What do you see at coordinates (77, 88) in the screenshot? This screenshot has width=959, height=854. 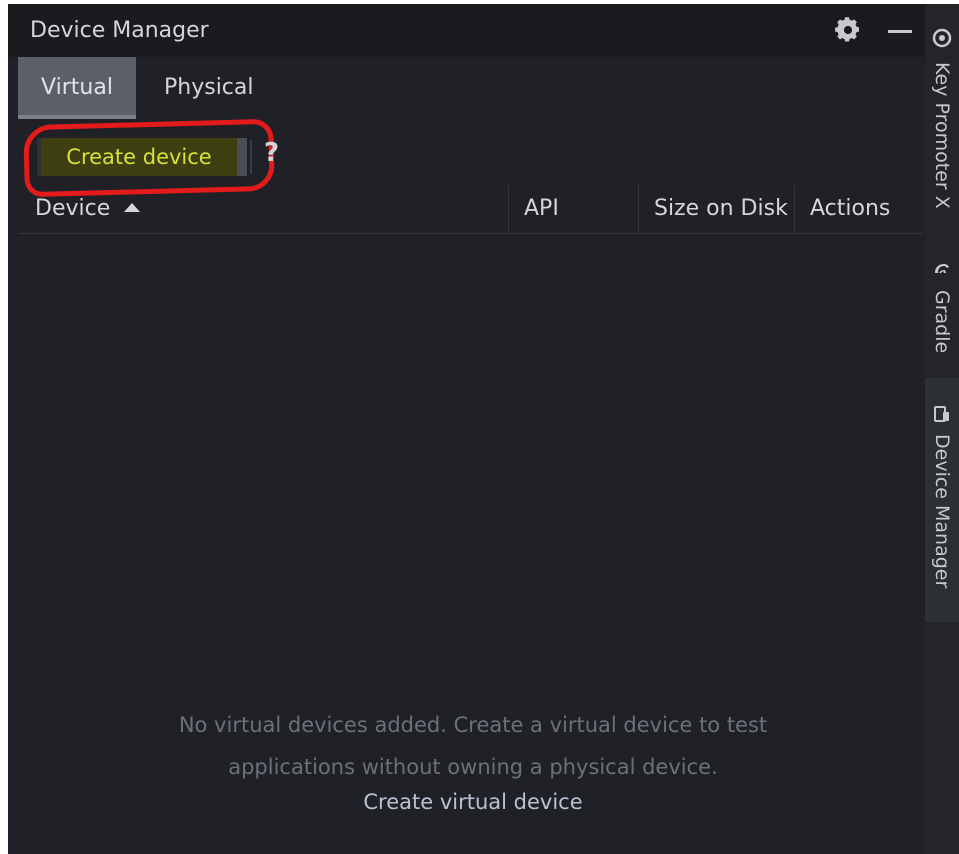 I see `tab-virtual: Virtual` at bounding box center [77, 88].